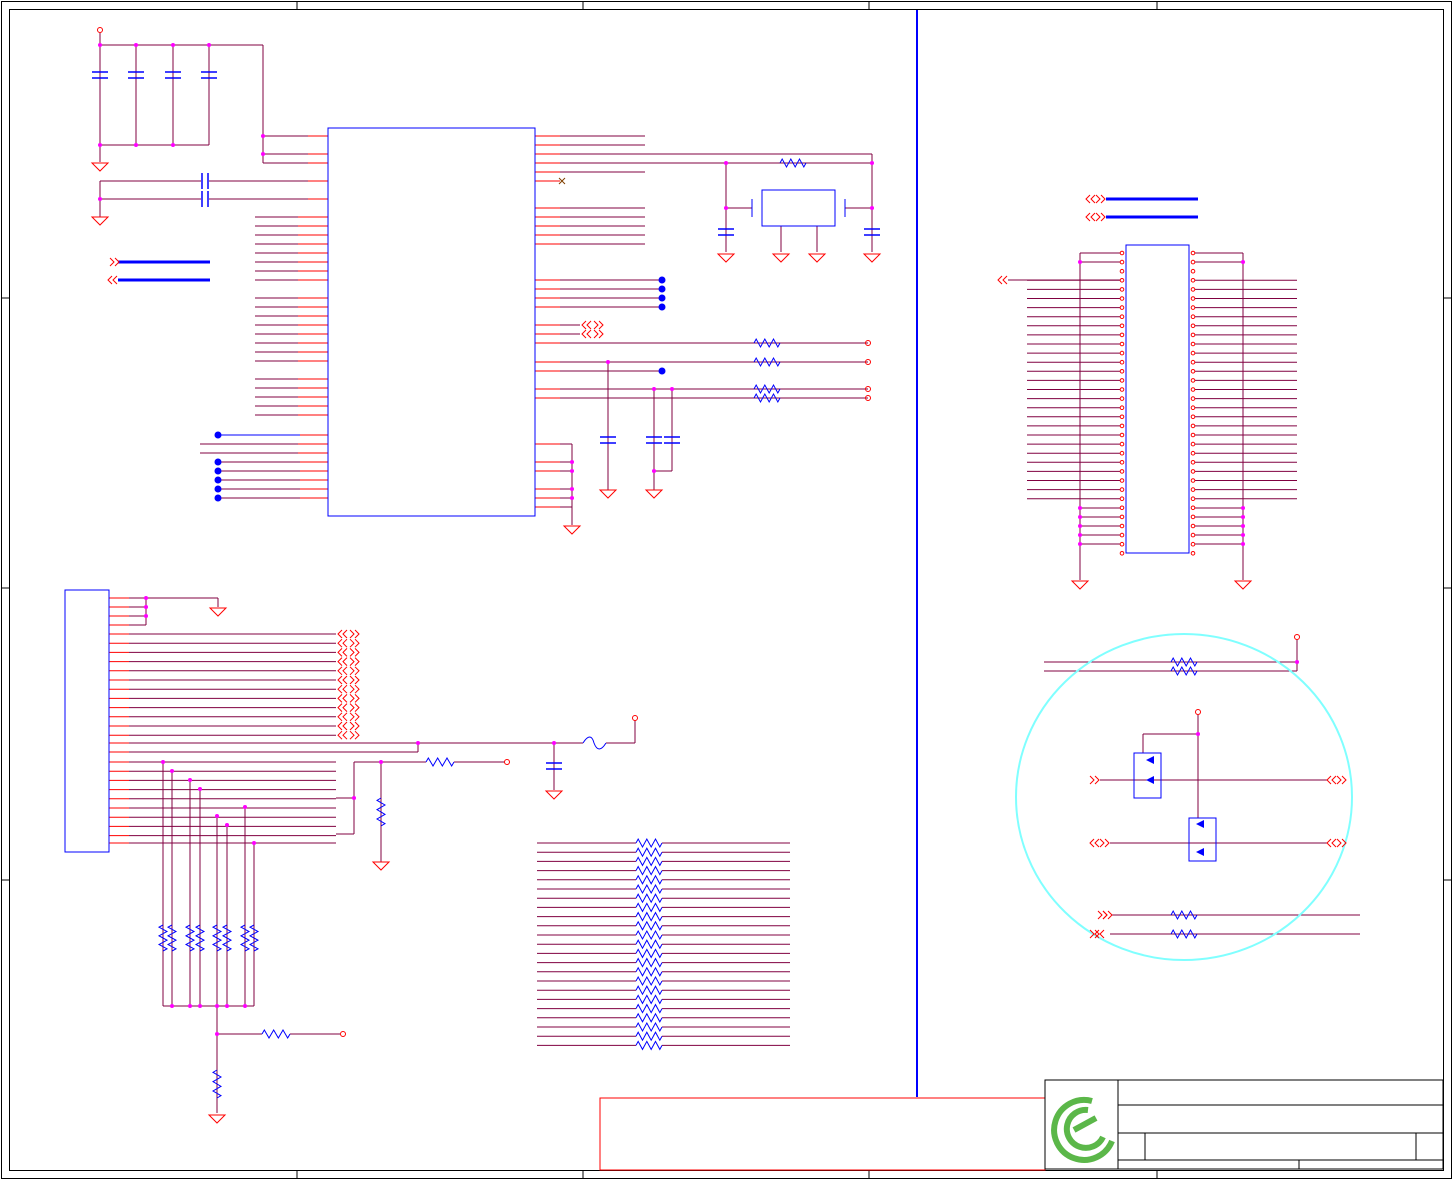 The height and width of the screenshot is (1180, 1453). What do you see at coordinates (431, 322) in the screenshot?
I see `ic-u1` at bounding box center [431, 322].